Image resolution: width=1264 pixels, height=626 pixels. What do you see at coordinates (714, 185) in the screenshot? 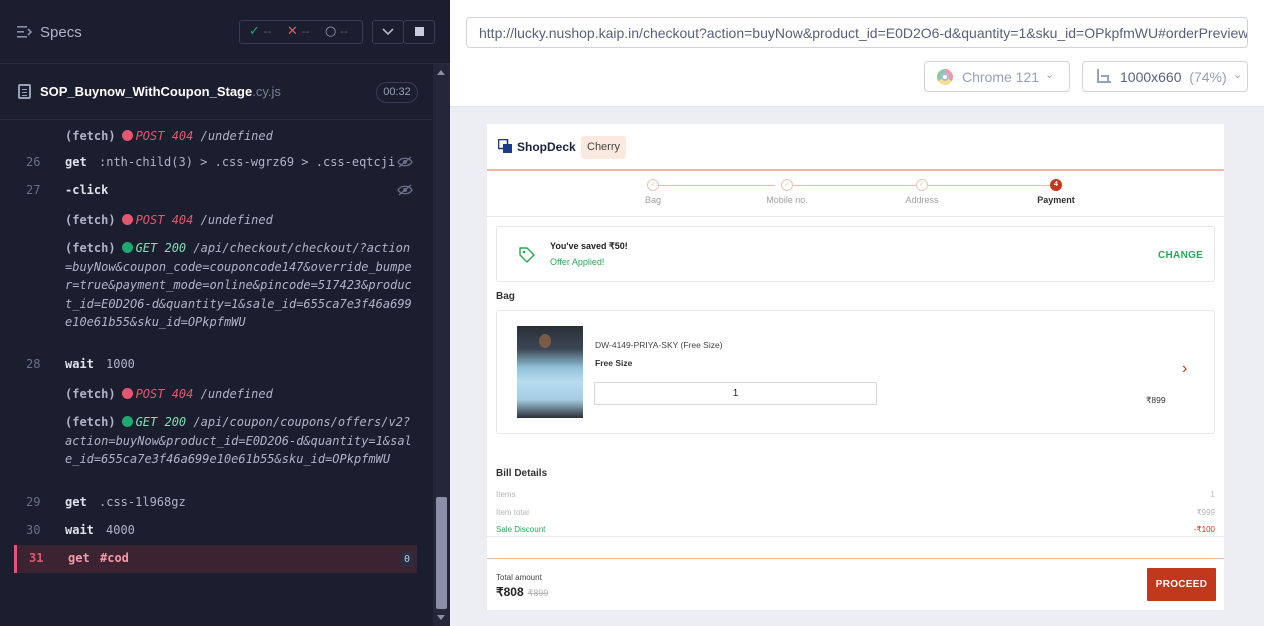
I see `step-connector` at bounding box center [714, 185].